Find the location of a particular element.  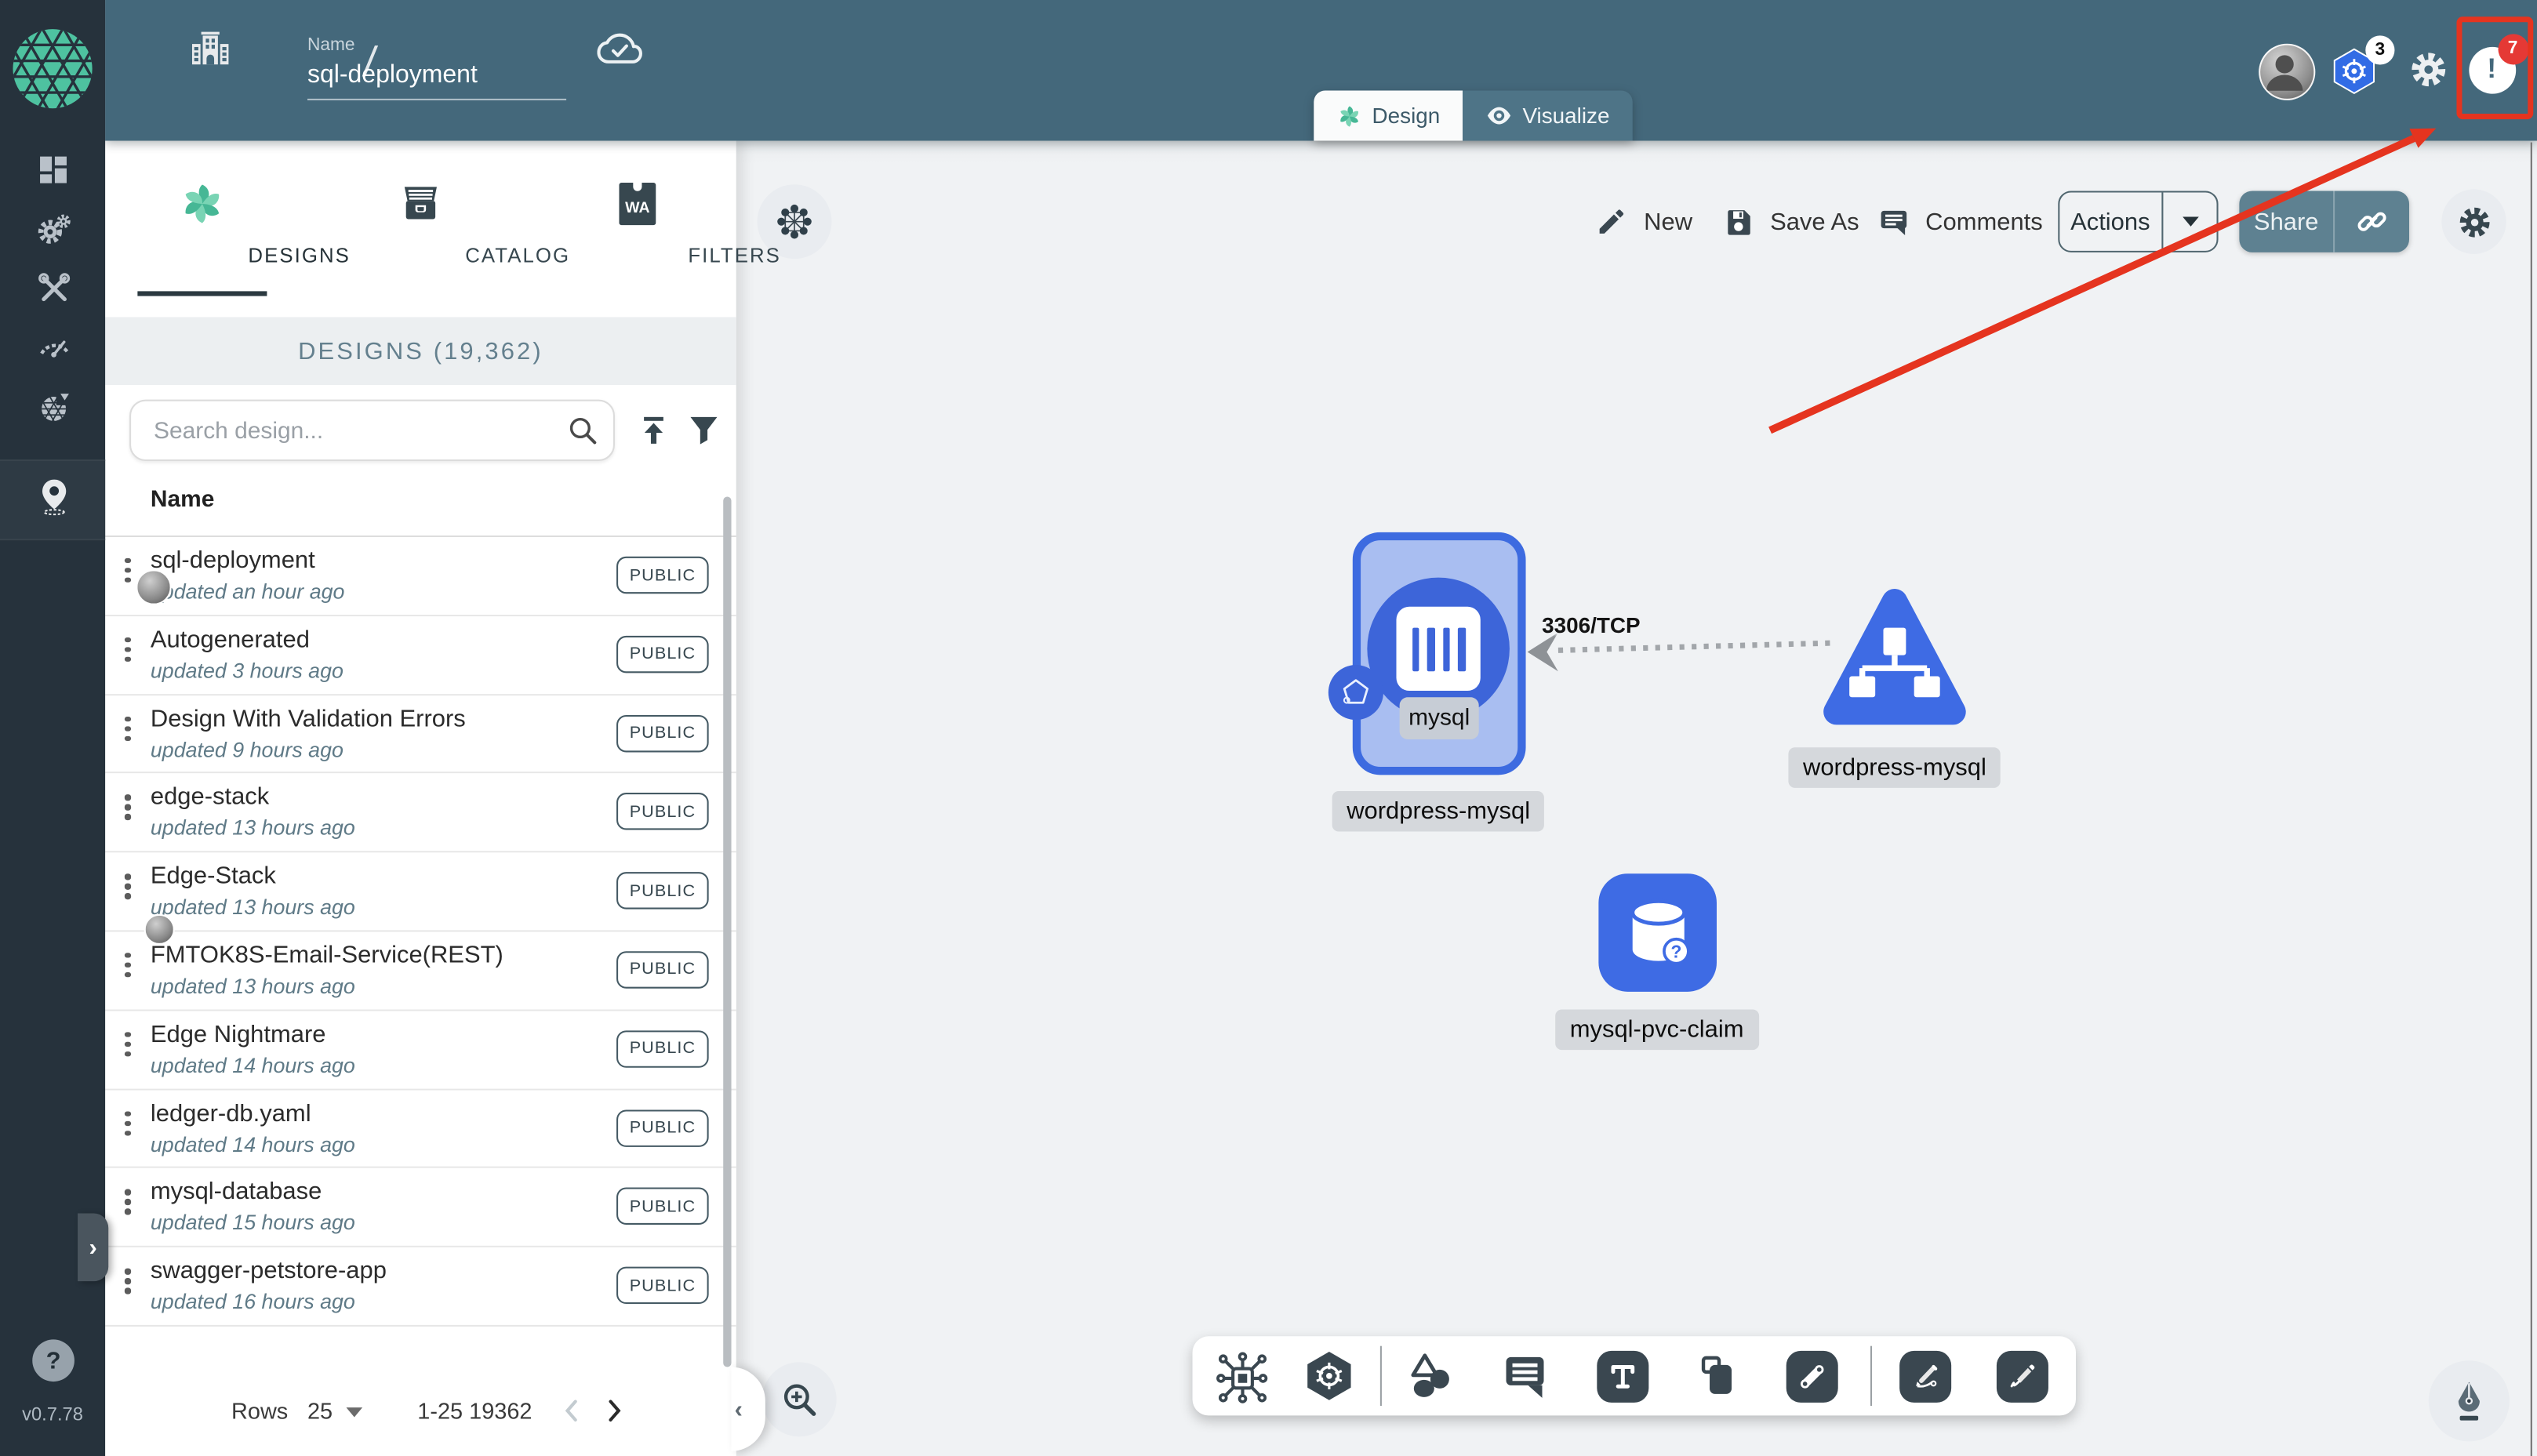

filter-list-button is located at coordinates (705, 430).